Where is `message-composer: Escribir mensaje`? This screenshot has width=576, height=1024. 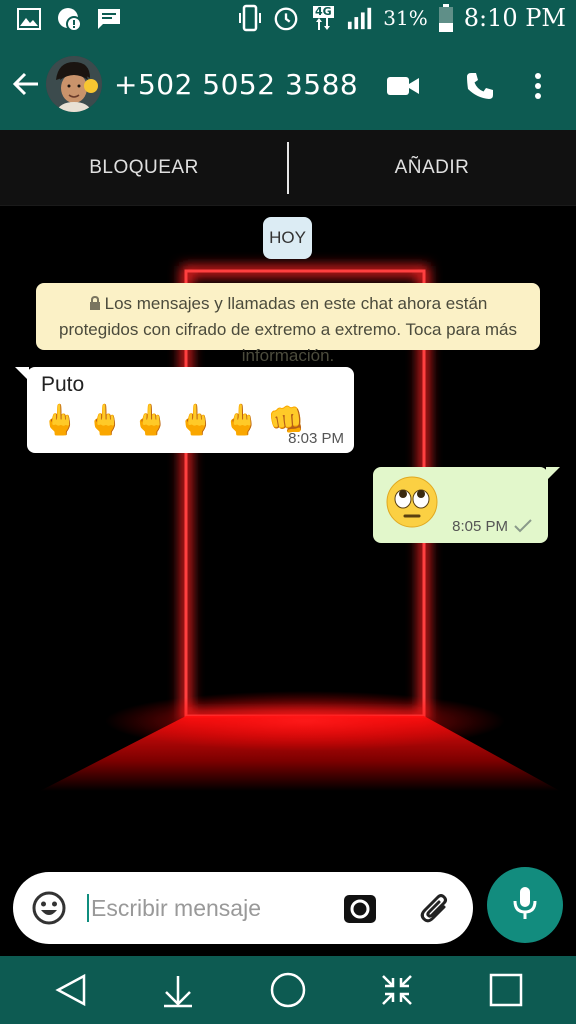
message-composer: Escribir mensaje is located at coordinates (243, 908).